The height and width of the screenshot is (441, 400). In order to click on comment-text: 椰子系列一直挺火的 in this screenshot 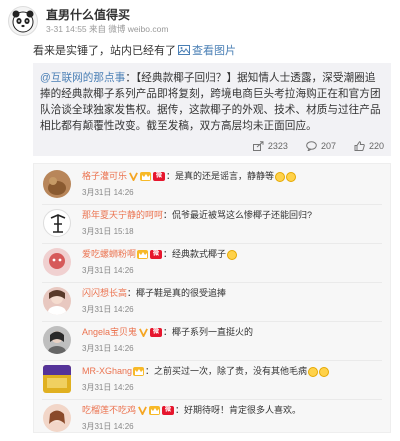, I will do `click(213, 332)`.